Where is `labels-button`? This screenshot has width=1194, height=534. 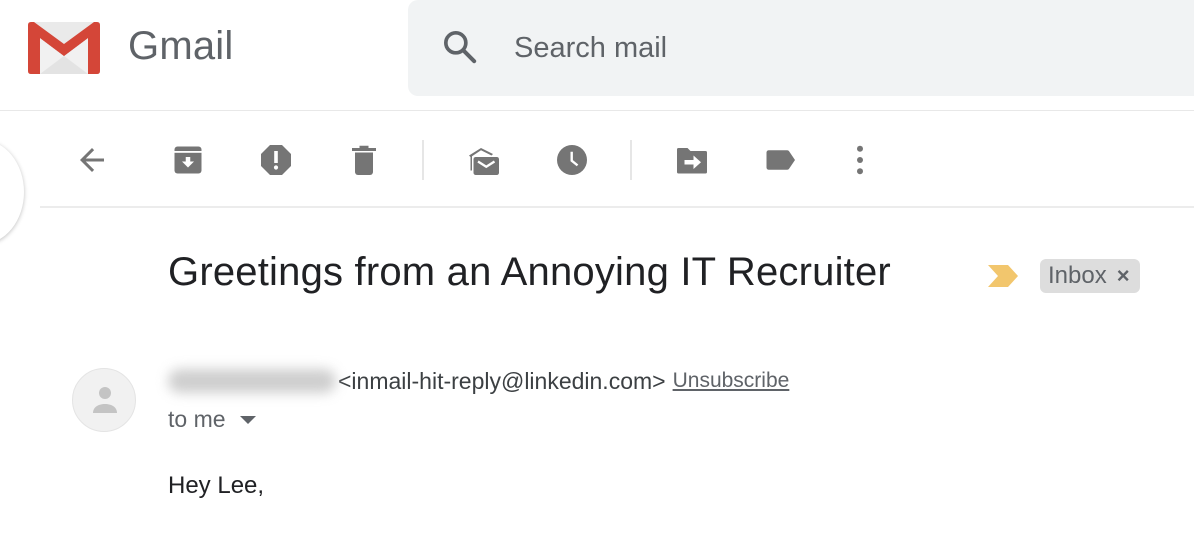
labels-button is located at coordinates (780, 160).